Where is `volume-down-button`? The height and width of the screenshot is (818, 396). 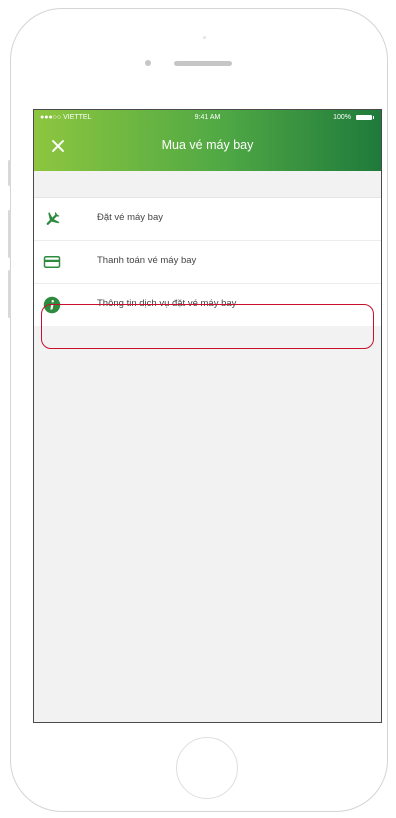 volume-down-button is located at coordinates (9, 294).